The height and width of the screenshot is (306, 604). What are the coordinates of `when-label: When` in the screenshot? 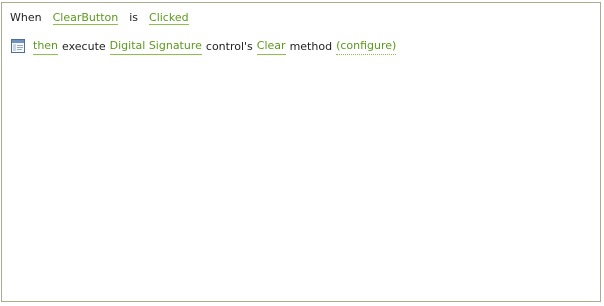 It's located at (26, 17).